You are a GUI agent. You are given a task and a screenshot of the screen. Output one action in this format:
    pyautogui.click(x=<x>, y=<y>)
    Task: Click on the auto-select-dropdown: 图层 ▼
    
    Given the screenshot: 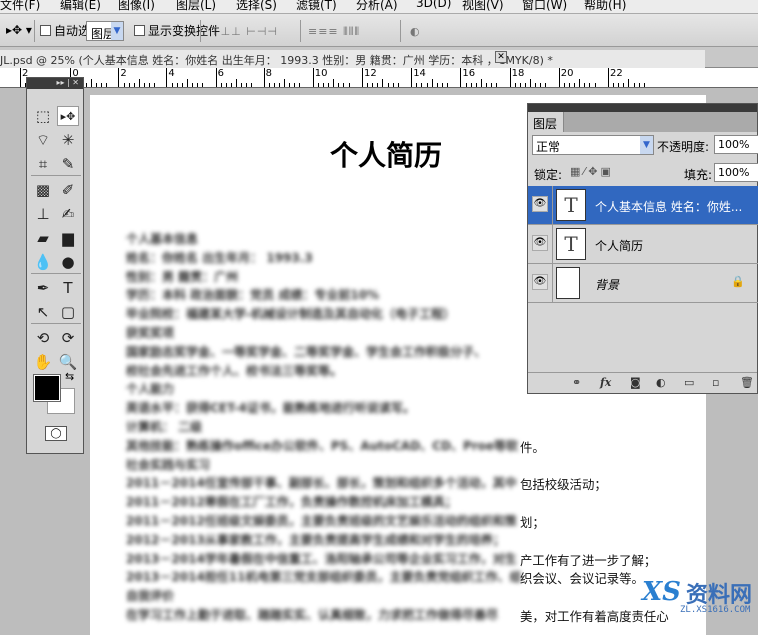 What is the action you would take?
    pyautogui.click(x=105, y=31)
    